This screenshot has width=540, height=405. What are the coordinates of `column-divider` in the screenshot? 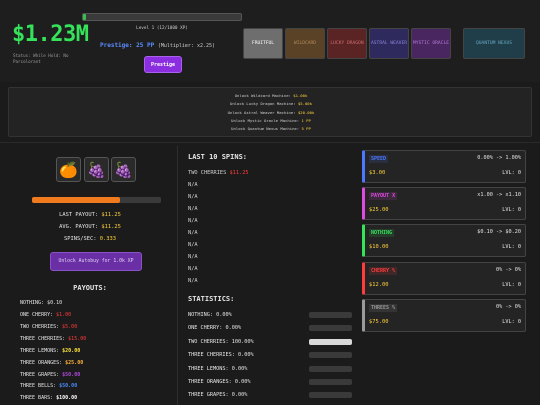 It's located at (177, 275).